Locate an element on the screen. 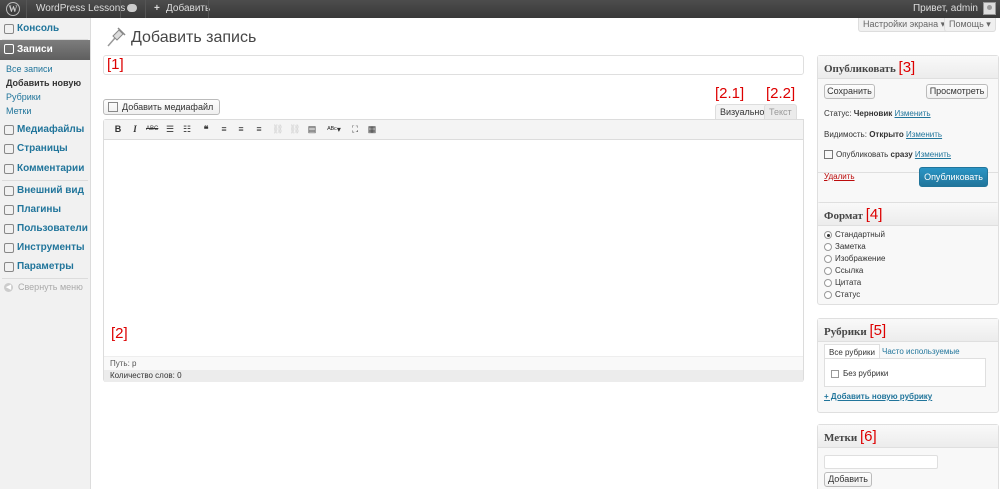 The width and height of the screenshot is (1000, 489). tab-popular-categories: Часто используемые is located at coordinates (921, 351).